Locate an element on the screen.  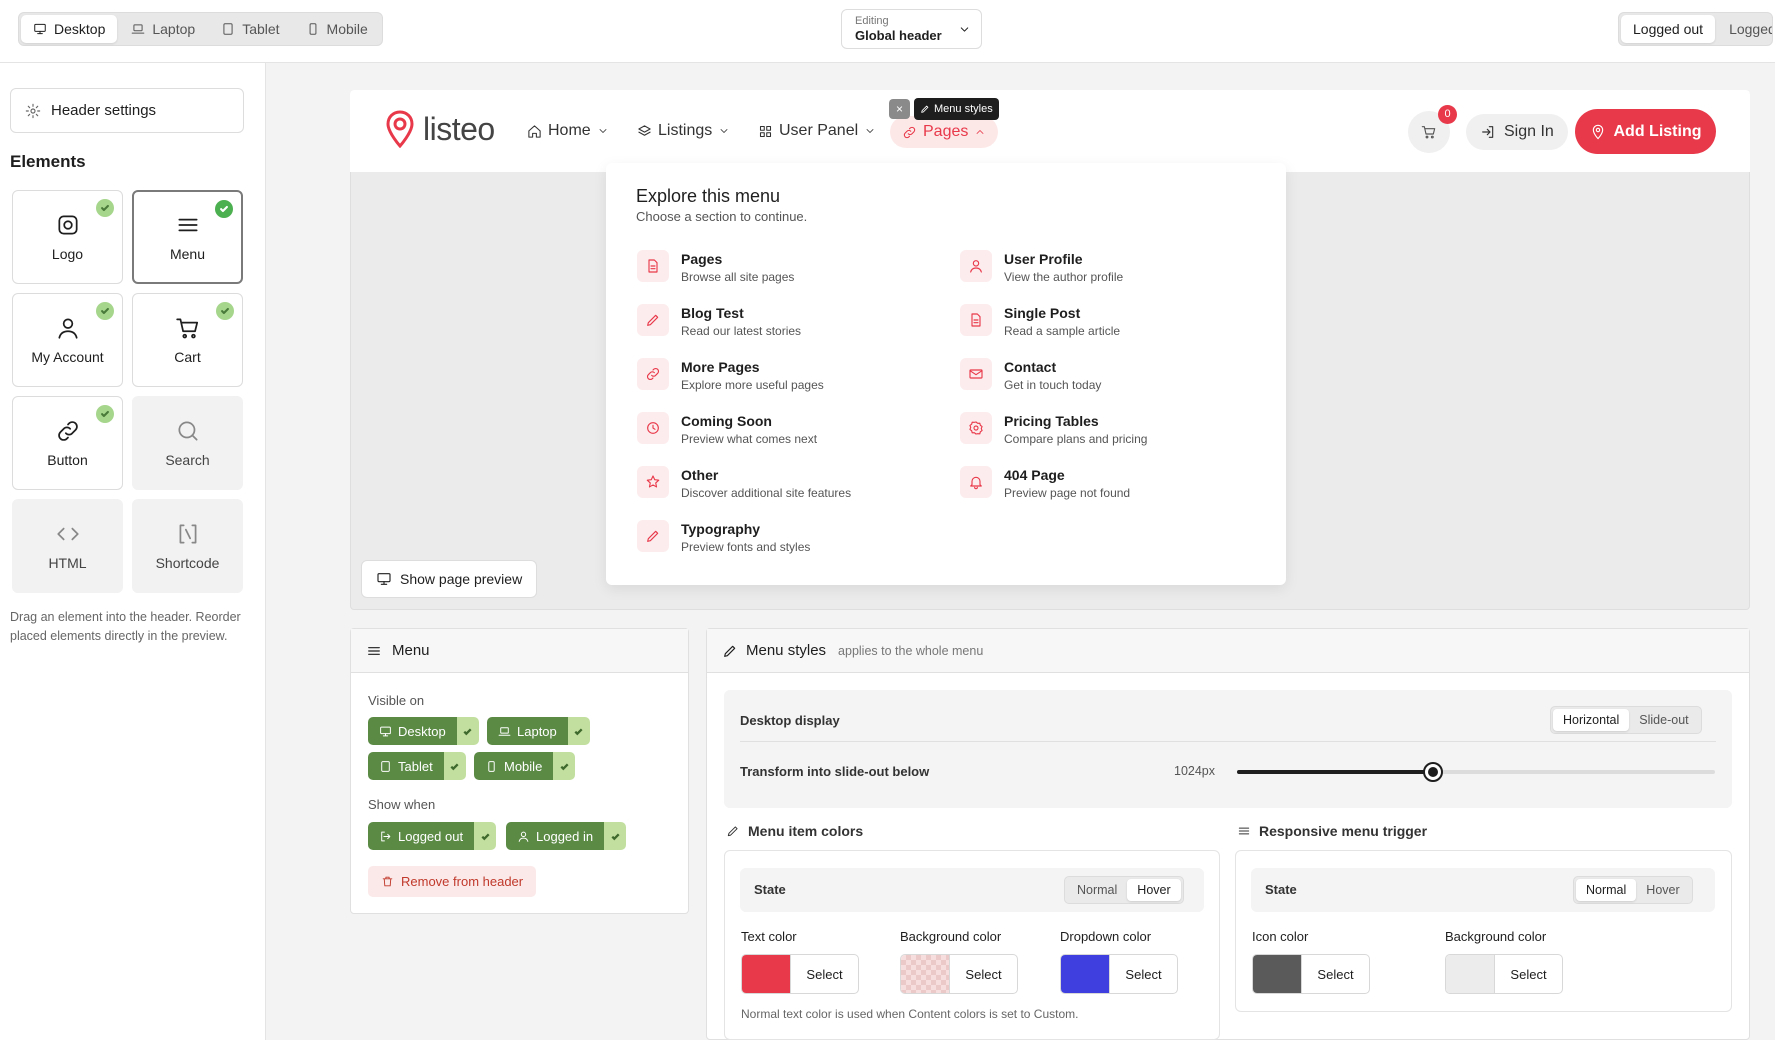
dropdown-item-blog-test: Blog Test Read our latest stories is located at coordinates (787, 321).